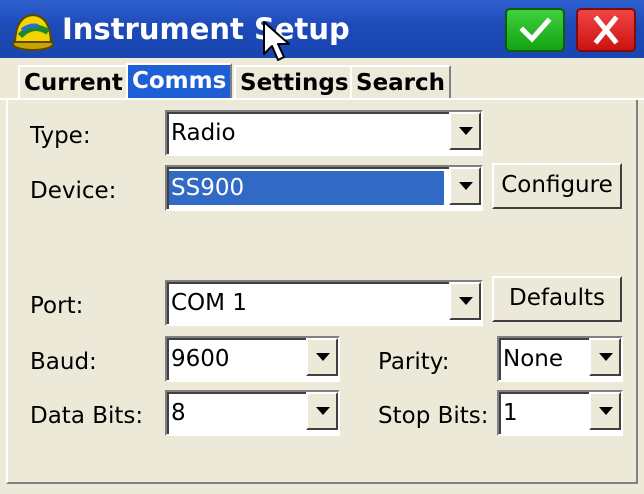  I want to click on tab-comms: Comms, so click(179, 80).